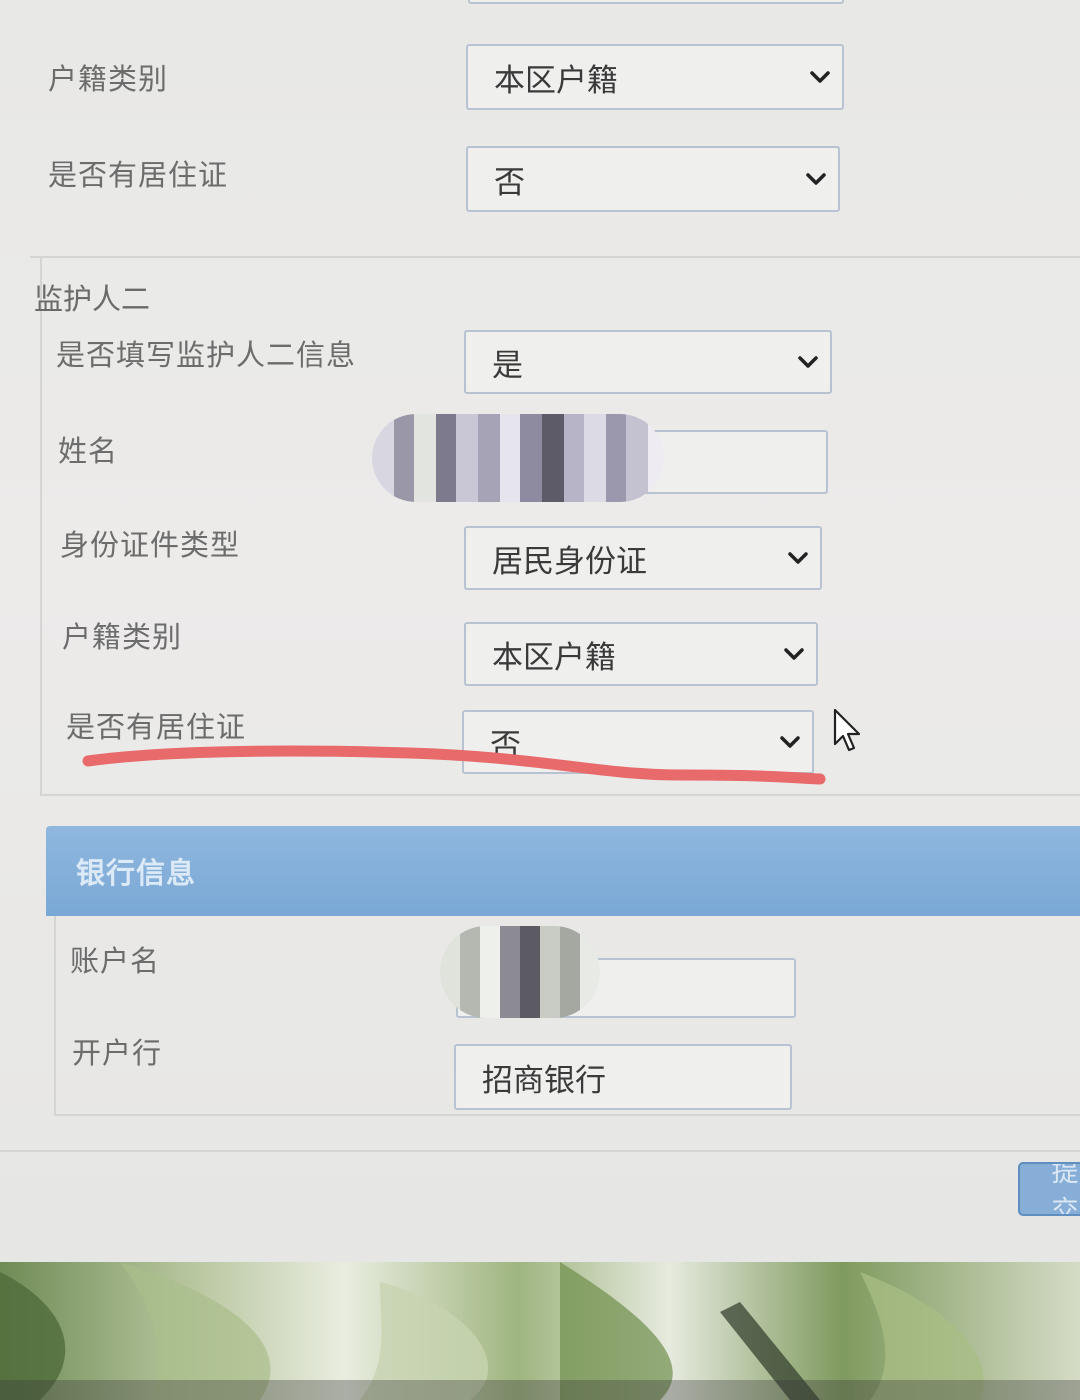  Describe the element at coordinates (507, 365) in the screenshot. I see `fill-guardian2-select-value: 是` at that location.